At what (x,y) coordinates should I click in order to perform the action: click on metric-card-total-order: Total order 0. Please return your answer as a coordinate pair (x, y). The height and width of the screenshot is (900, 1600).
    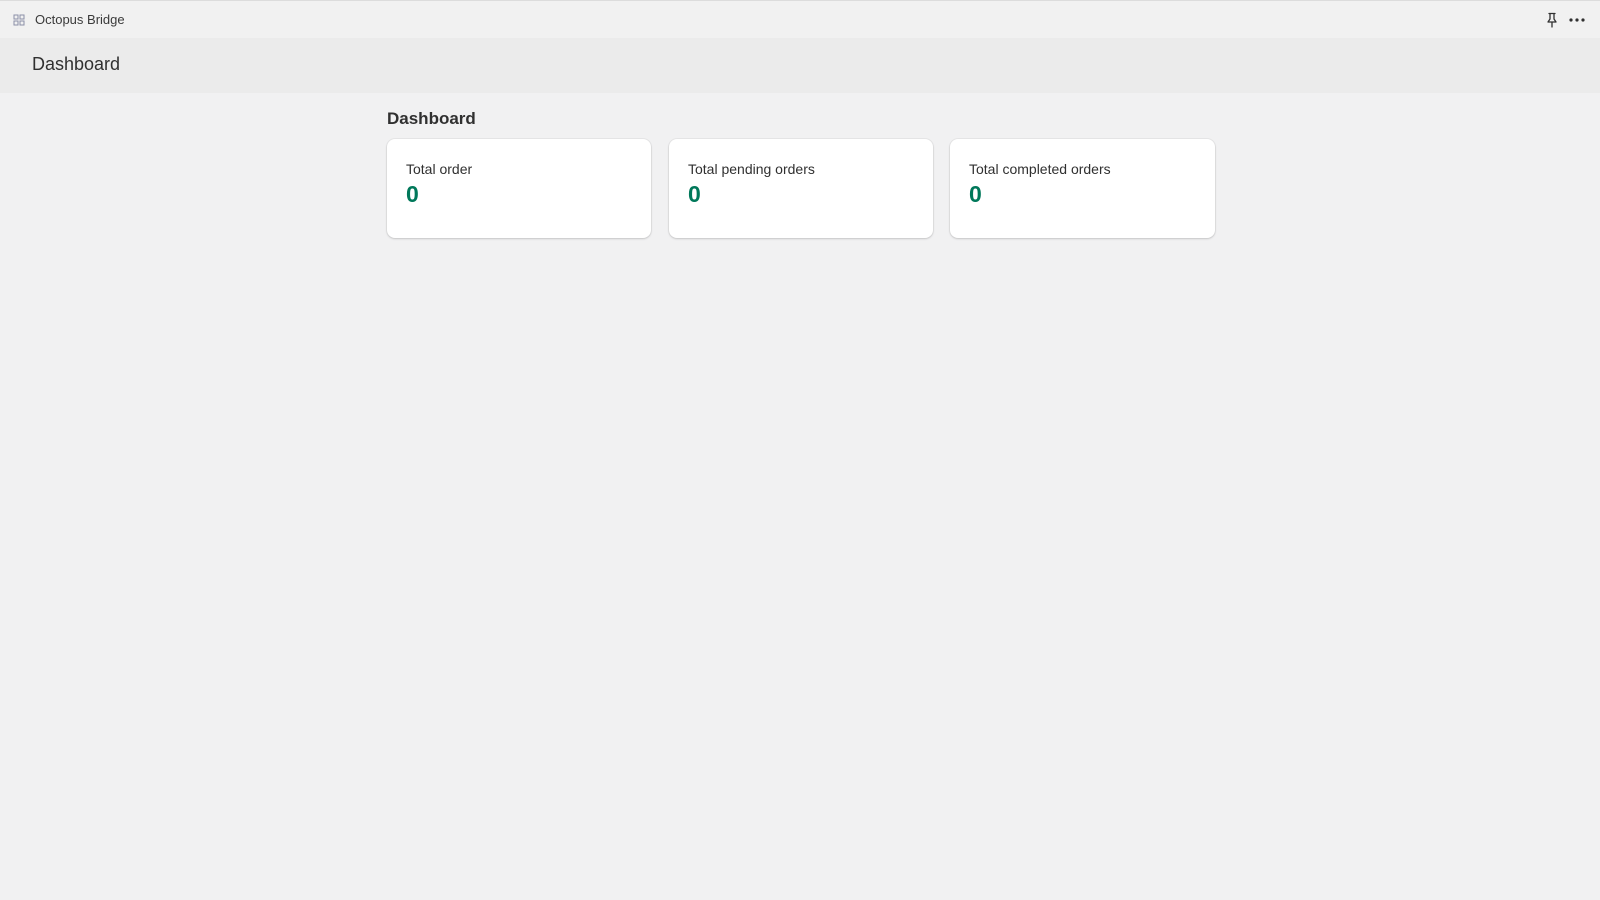
    Looking at the image, I should click on (519, 188).